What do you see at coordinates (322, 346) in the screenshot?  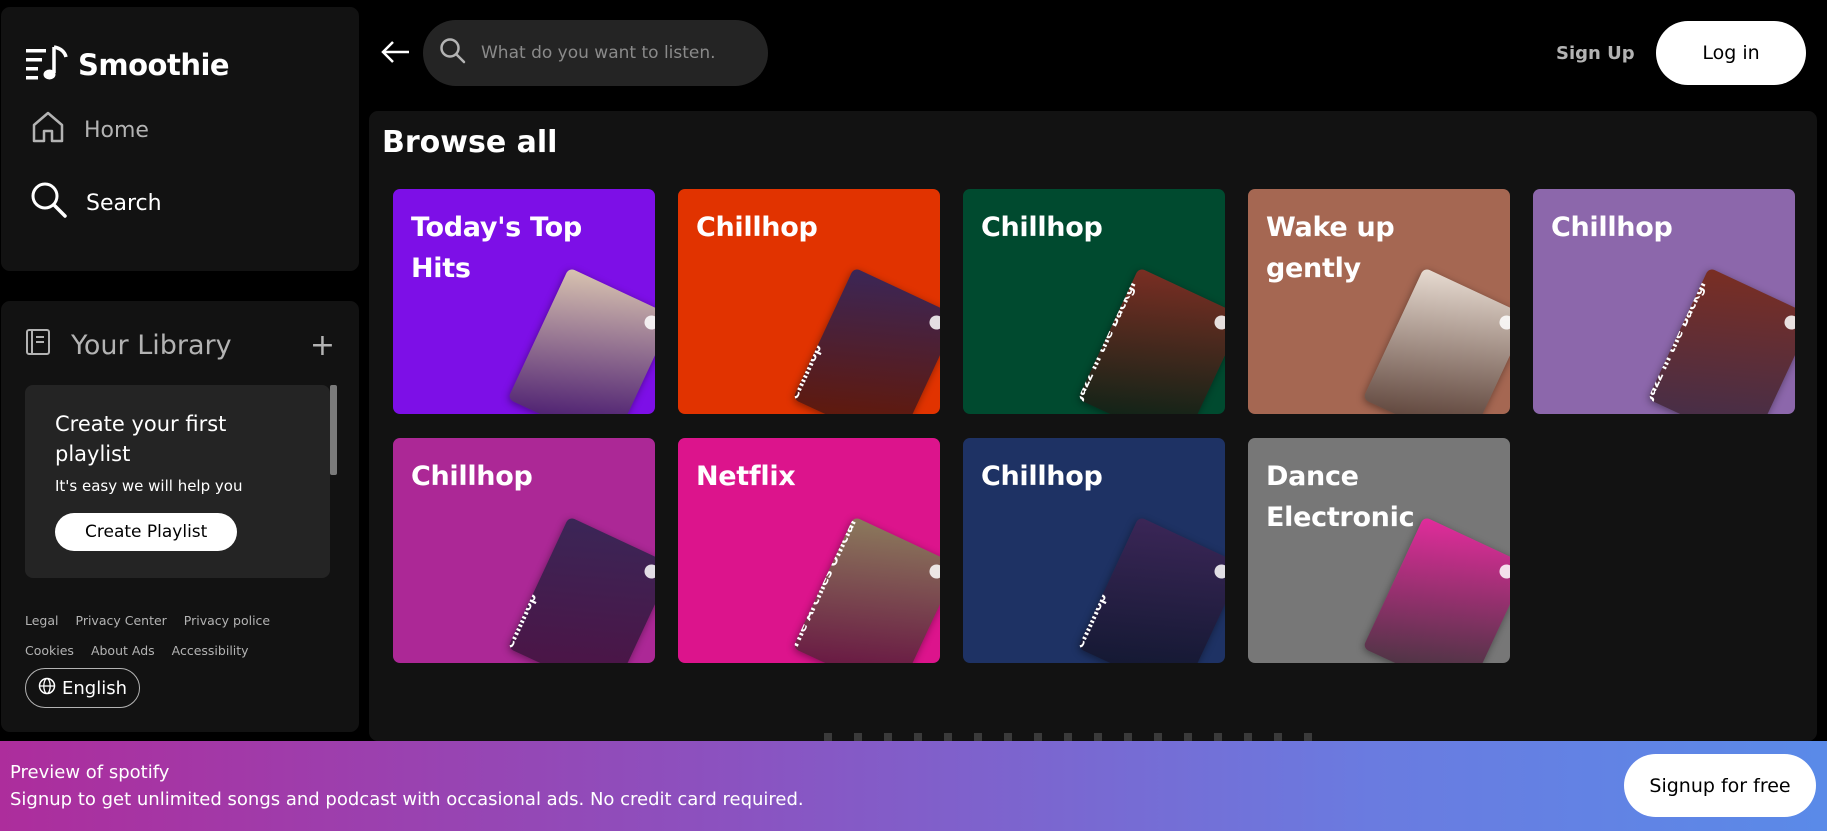 I see `add-icon: +` at bounding box center [322, 346].